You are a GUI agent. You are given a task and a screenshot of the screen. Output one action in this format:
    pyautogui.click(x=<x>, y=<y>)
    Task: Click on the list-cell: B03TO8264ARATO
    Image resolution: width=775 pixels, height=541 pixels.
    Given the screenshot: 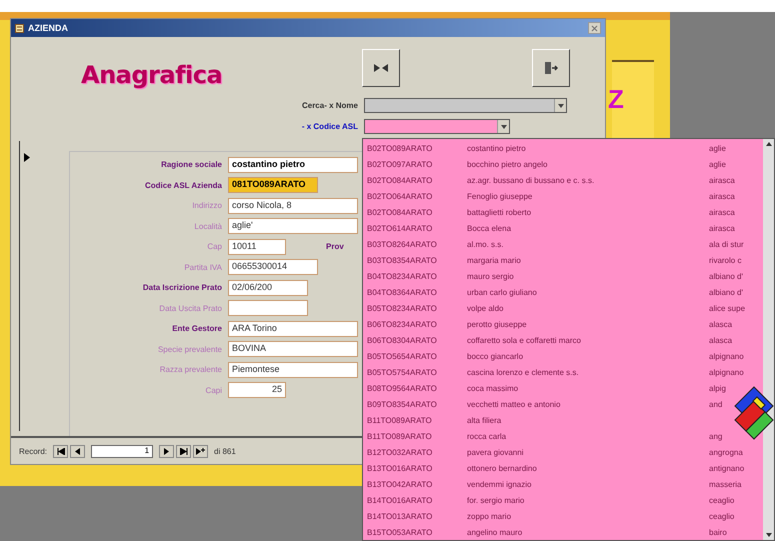 What is the action you would take?
    pyautogui.click(x=415, y=244)
    